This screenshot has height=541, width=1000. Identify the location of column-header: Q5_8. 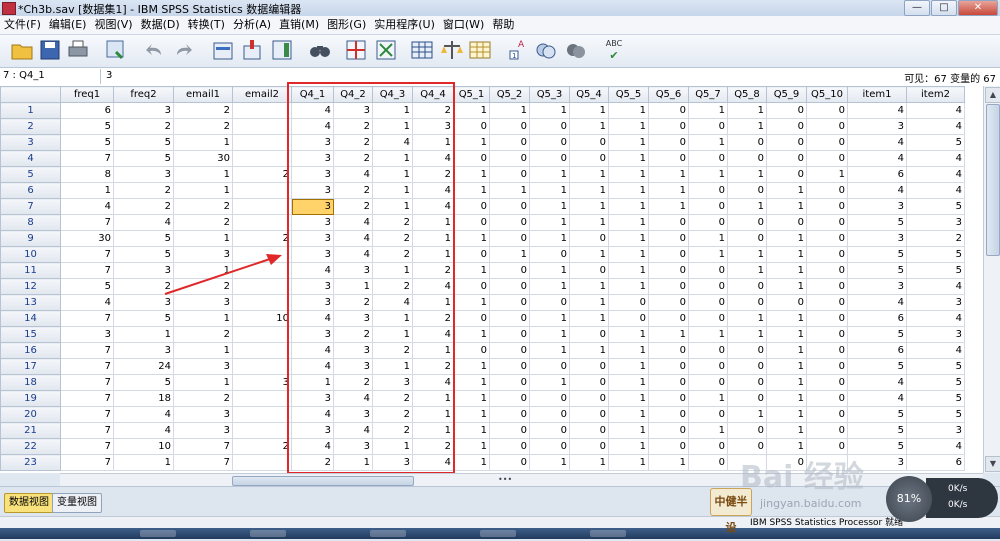
(747, 94).